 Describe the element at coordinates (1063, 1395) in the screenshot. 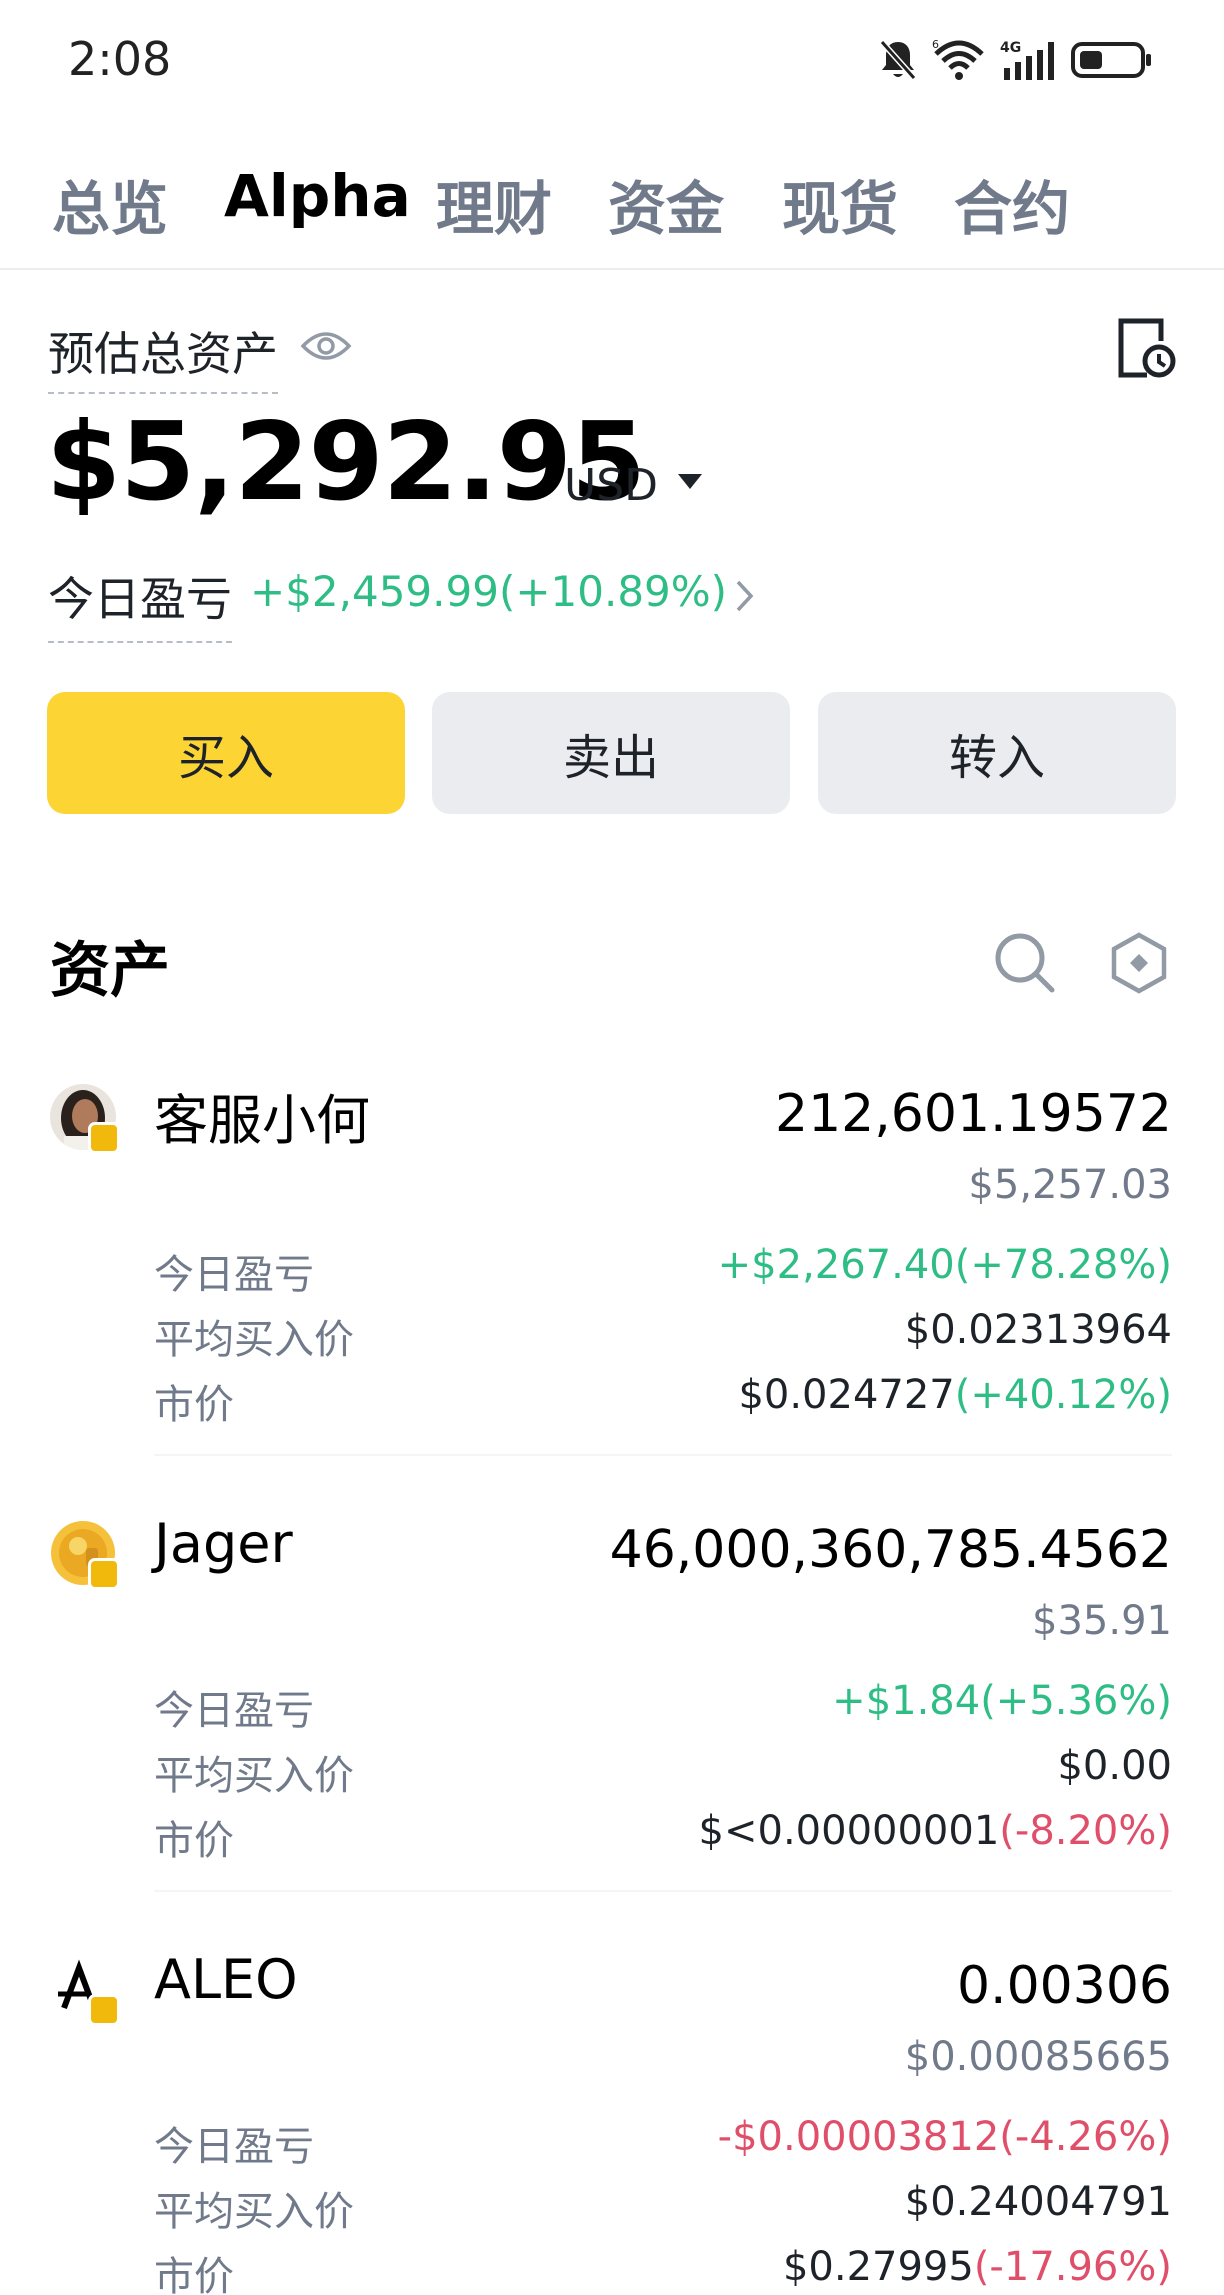

I see `market-change: (+40.12%)` at that location.